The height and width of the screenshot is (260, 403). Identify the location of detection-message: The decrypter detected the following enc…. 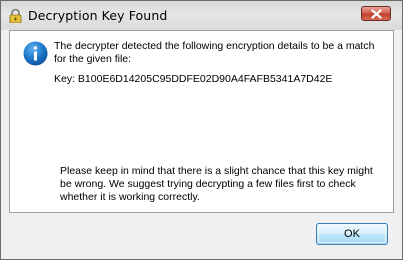
(214, 52).